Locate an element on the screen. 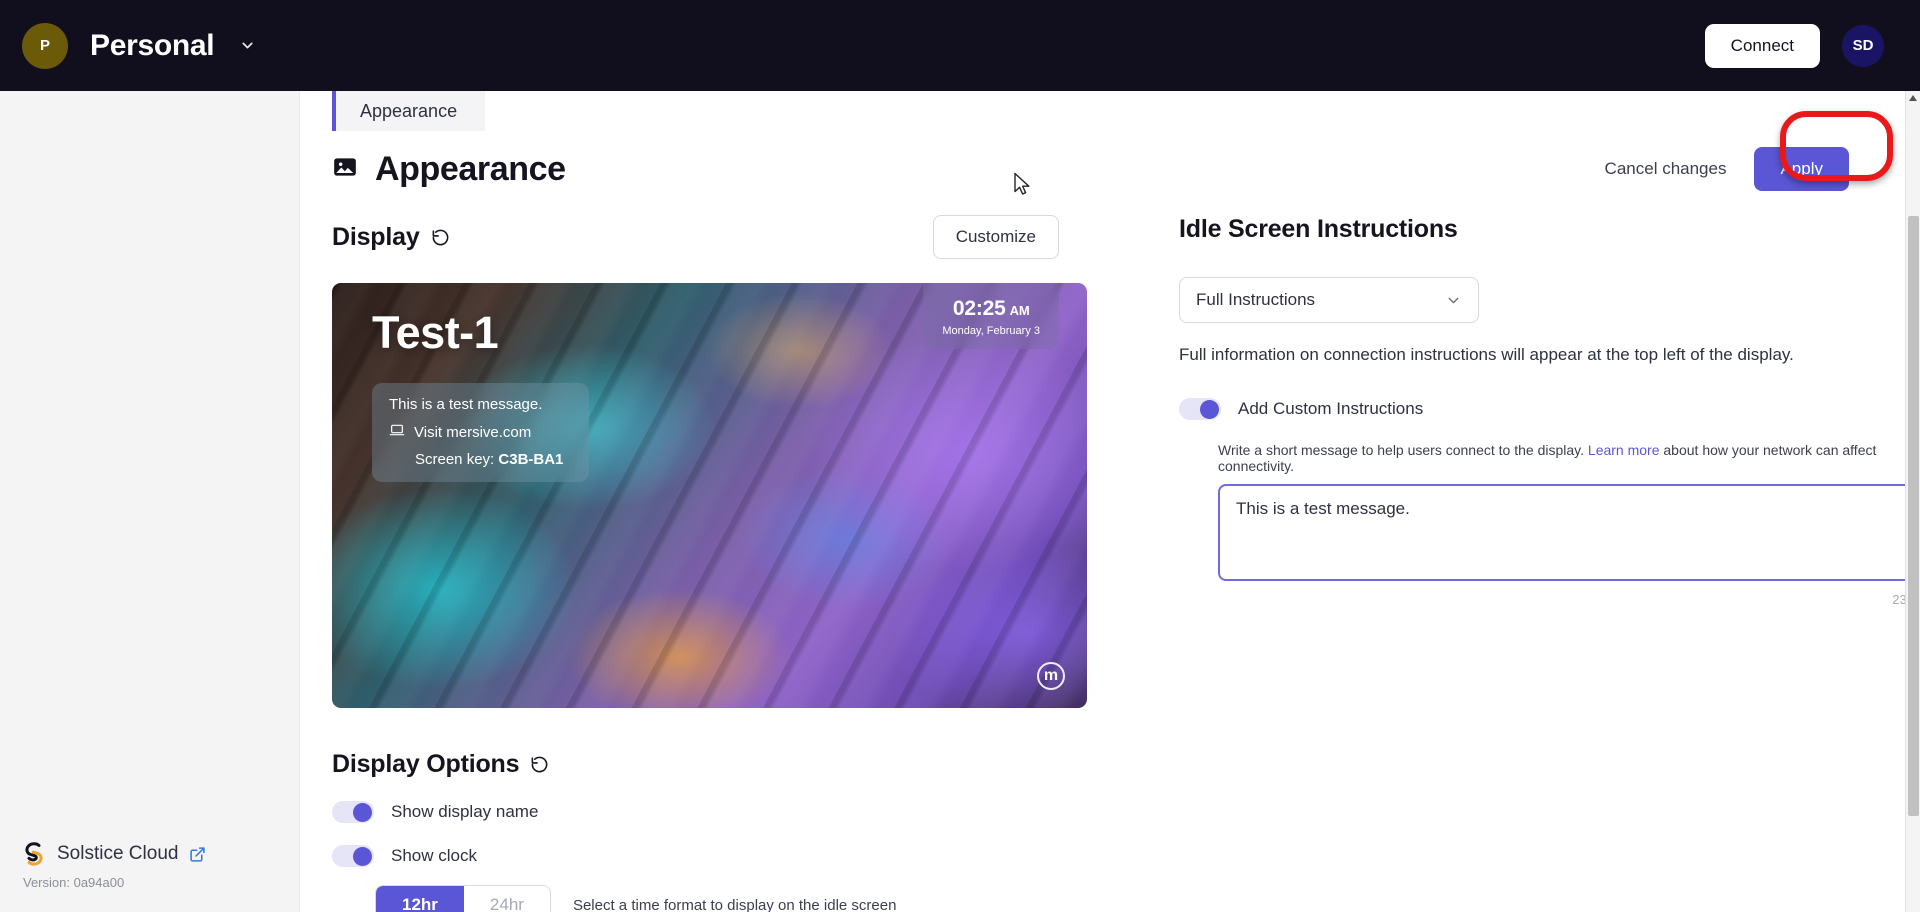 The image size is (1920, 912). version-label: Version: 0a94a00 is located at coordinates (74, 882).